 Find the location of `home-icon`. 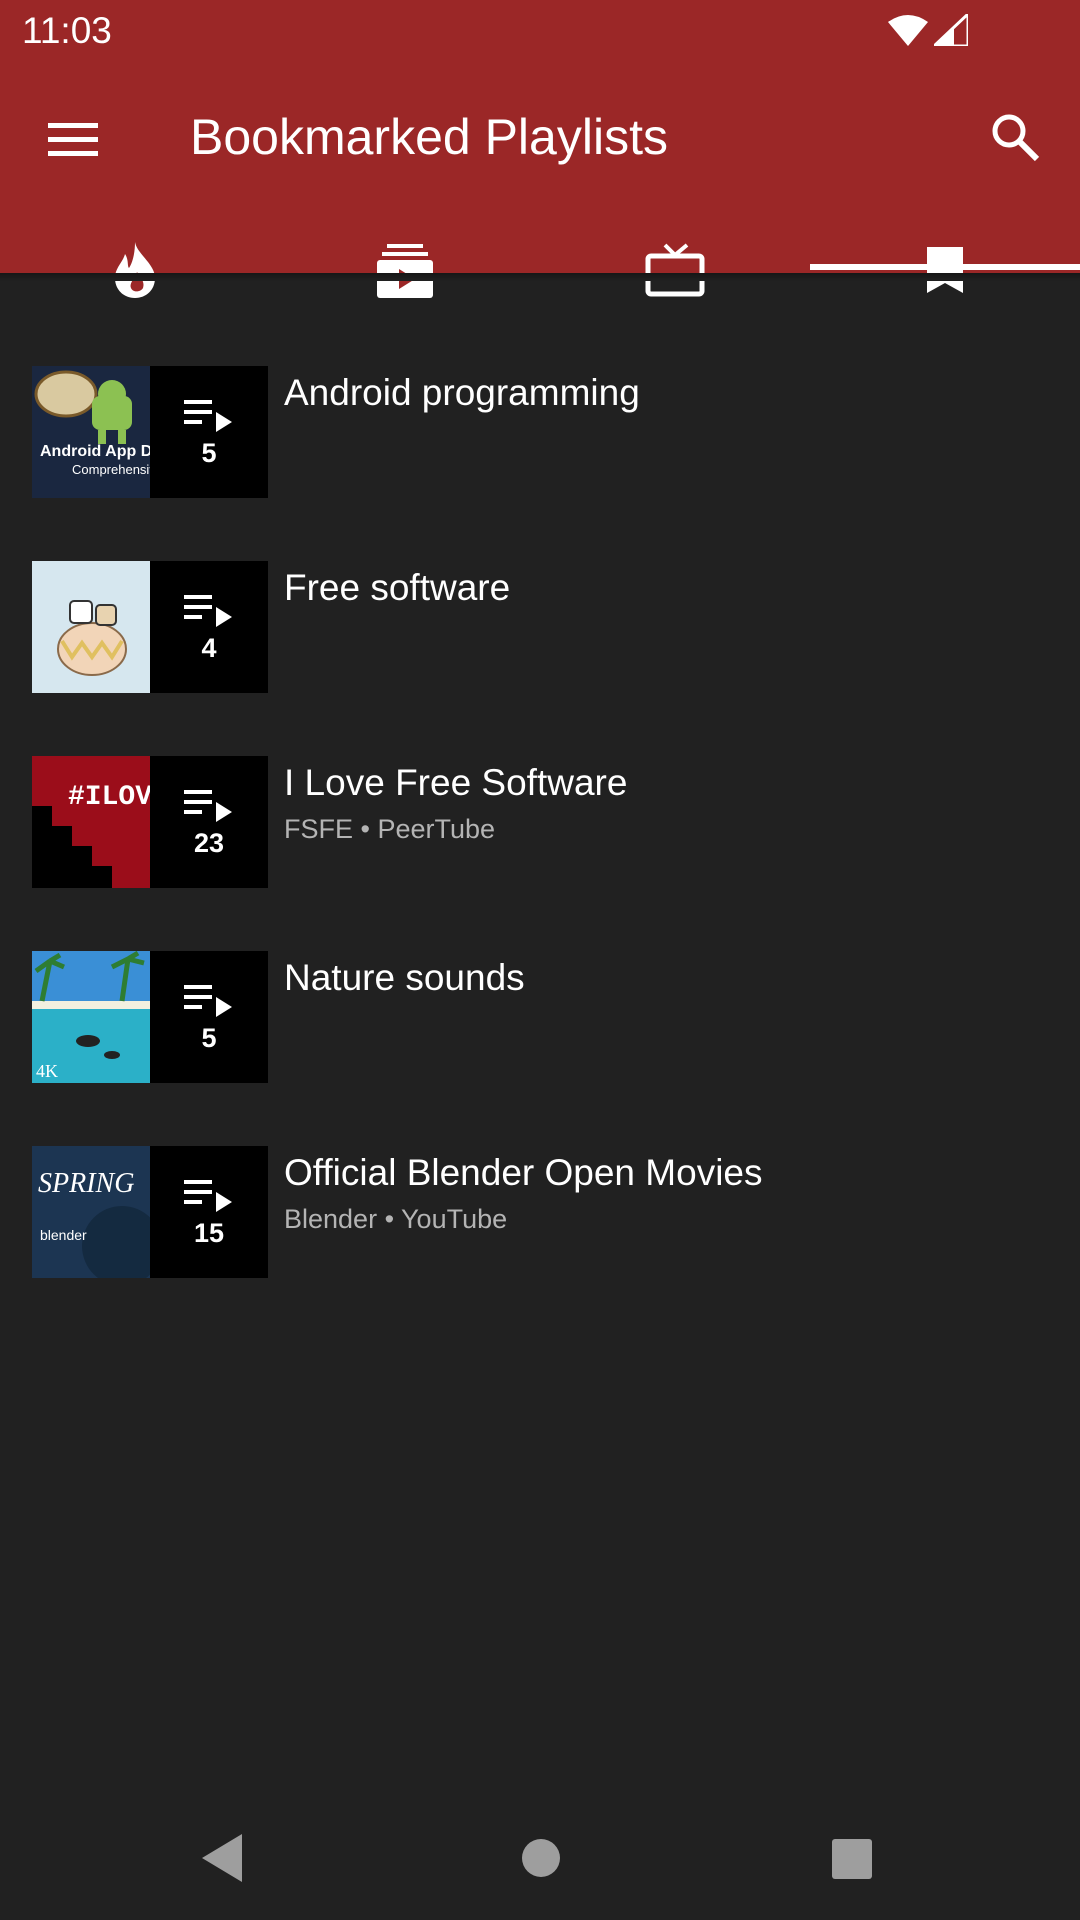

home-icon is located at coordinates (541, 1858).